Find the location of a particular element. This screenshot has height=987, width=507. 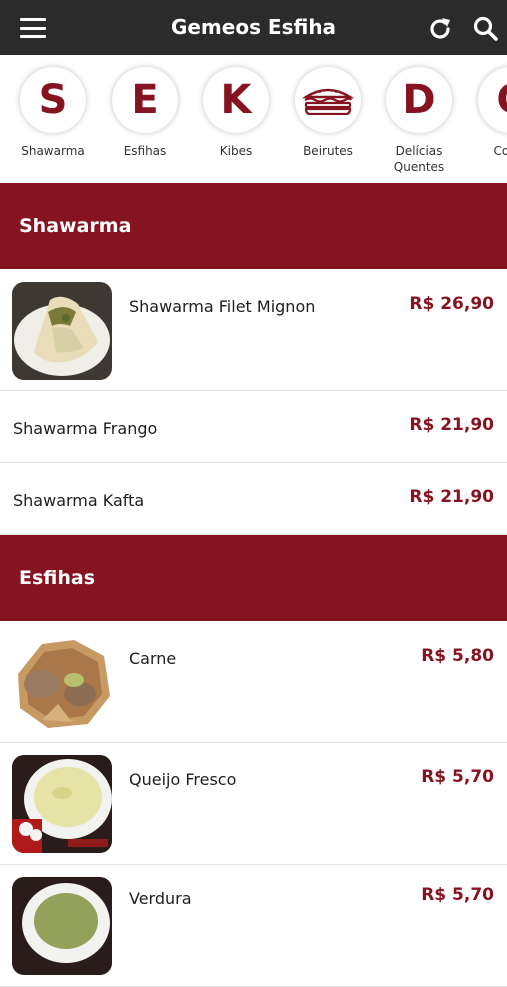

category-label: Kibes is located at coordinates (236, 151).